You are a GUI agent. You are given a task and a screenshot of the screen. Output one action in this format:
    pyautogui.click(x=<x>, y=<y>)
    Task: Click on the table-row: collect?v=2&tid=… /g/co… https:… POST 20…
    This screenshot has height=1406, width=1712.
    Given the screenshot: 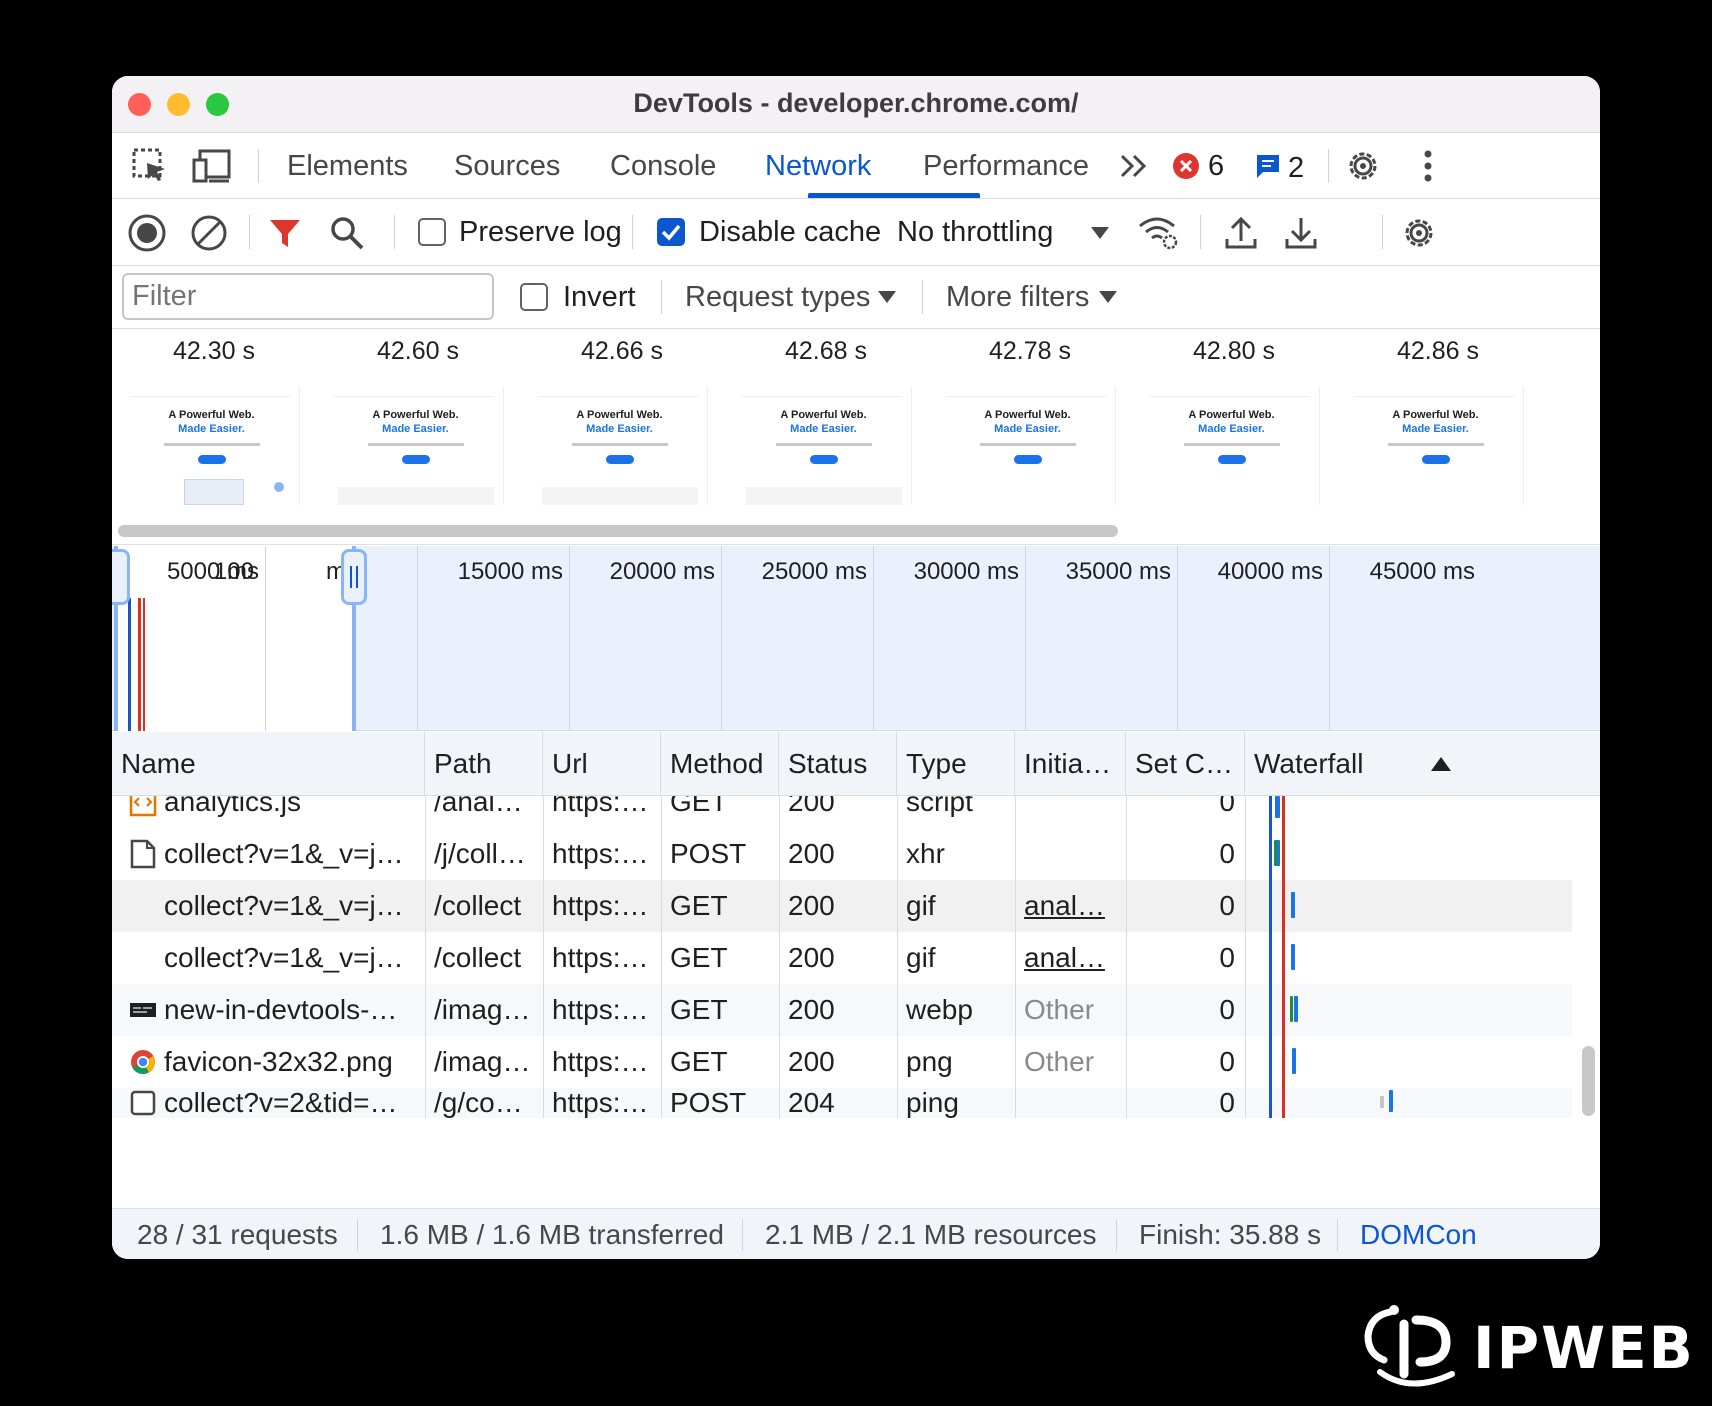 What is the action you would take?
    pyautogui.click(x=842, y=1103)
    